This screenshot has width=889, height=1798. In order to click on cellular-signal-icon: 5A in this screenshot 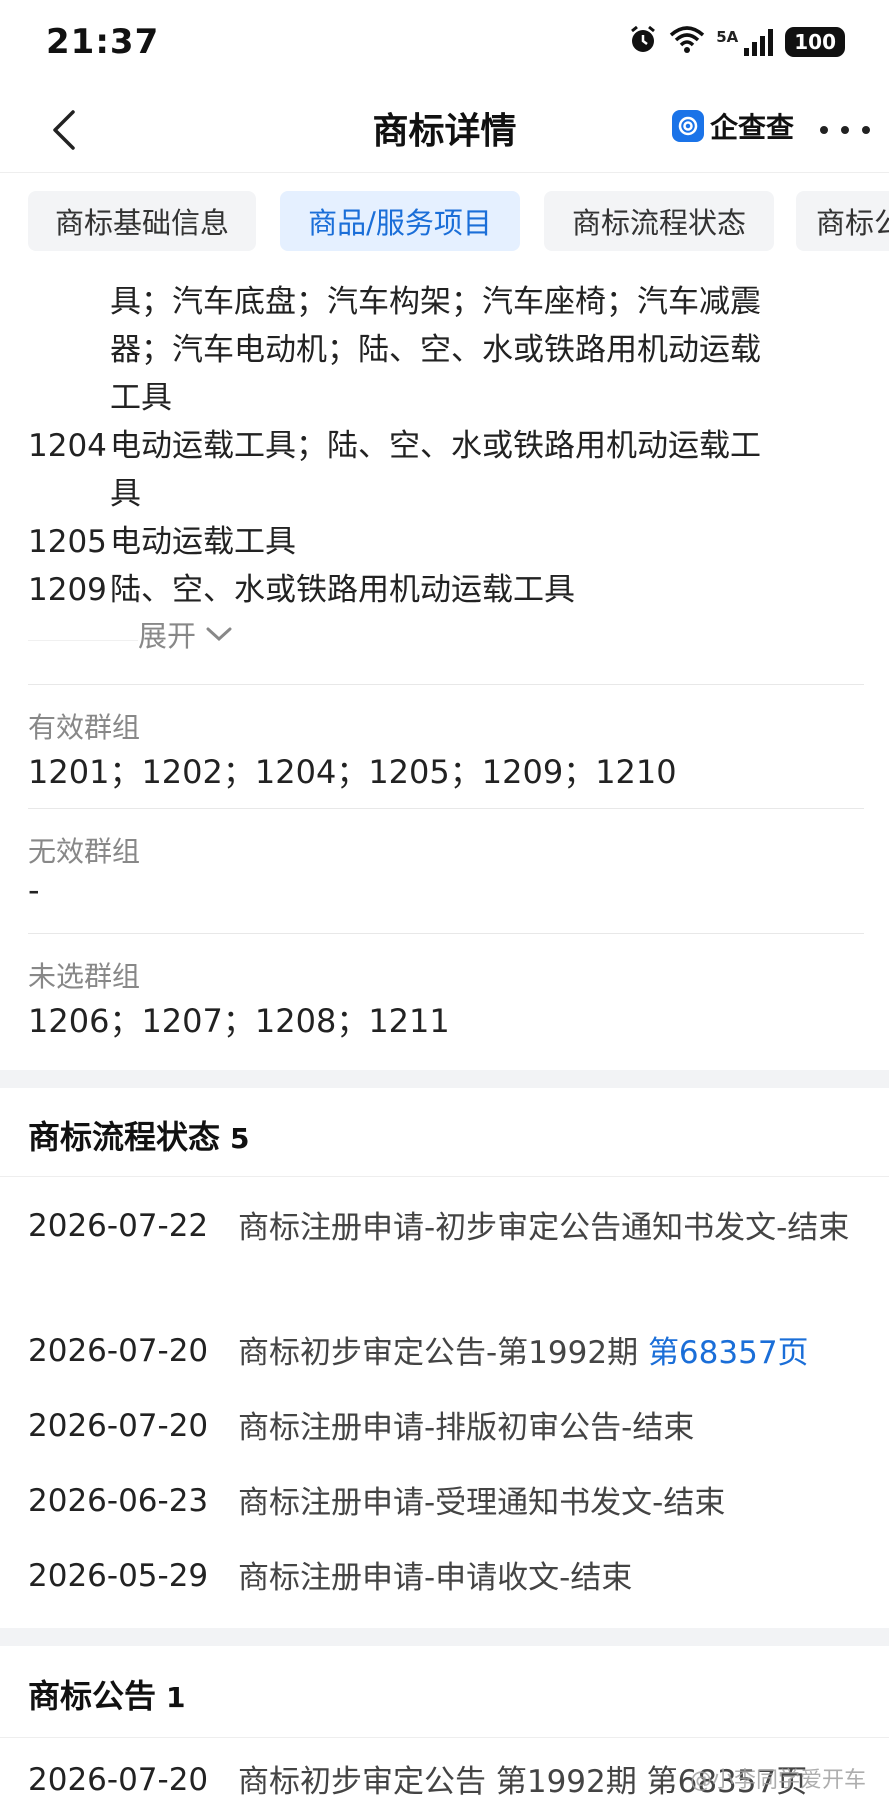, I will do `click(745, 42)`.